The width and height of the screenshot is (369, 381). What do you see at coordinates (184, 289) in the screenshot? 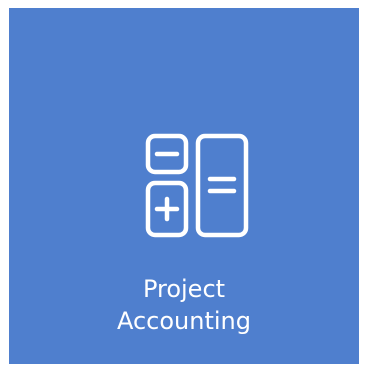
I see `tile-label-line-1: Project` at bounding box center [184, 289].